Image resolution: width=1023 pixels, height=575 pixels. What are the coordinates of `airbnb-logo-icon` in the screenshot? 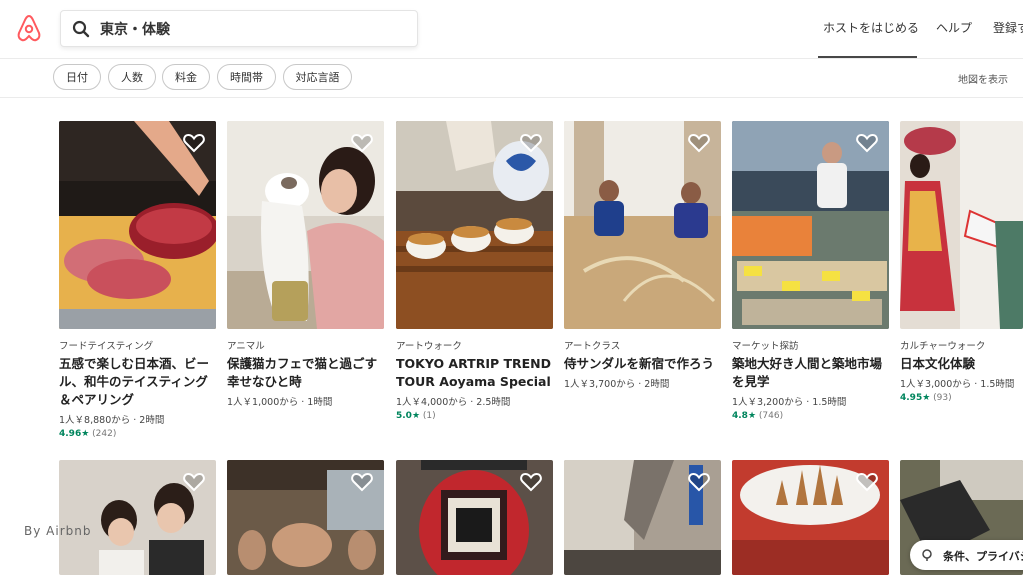 It's located at (29, 28).